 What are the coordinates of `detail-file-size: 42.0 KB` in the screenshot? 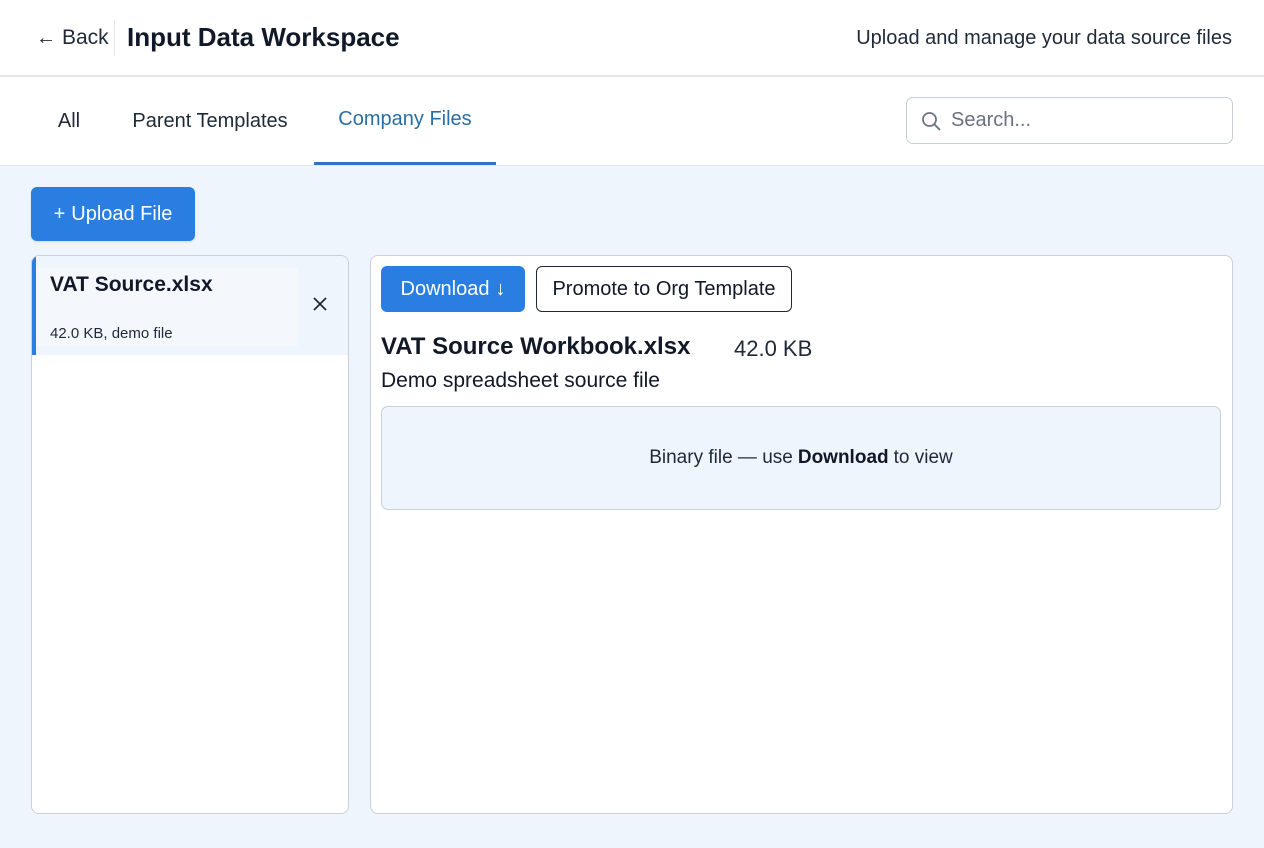 It's located at (773, 348).